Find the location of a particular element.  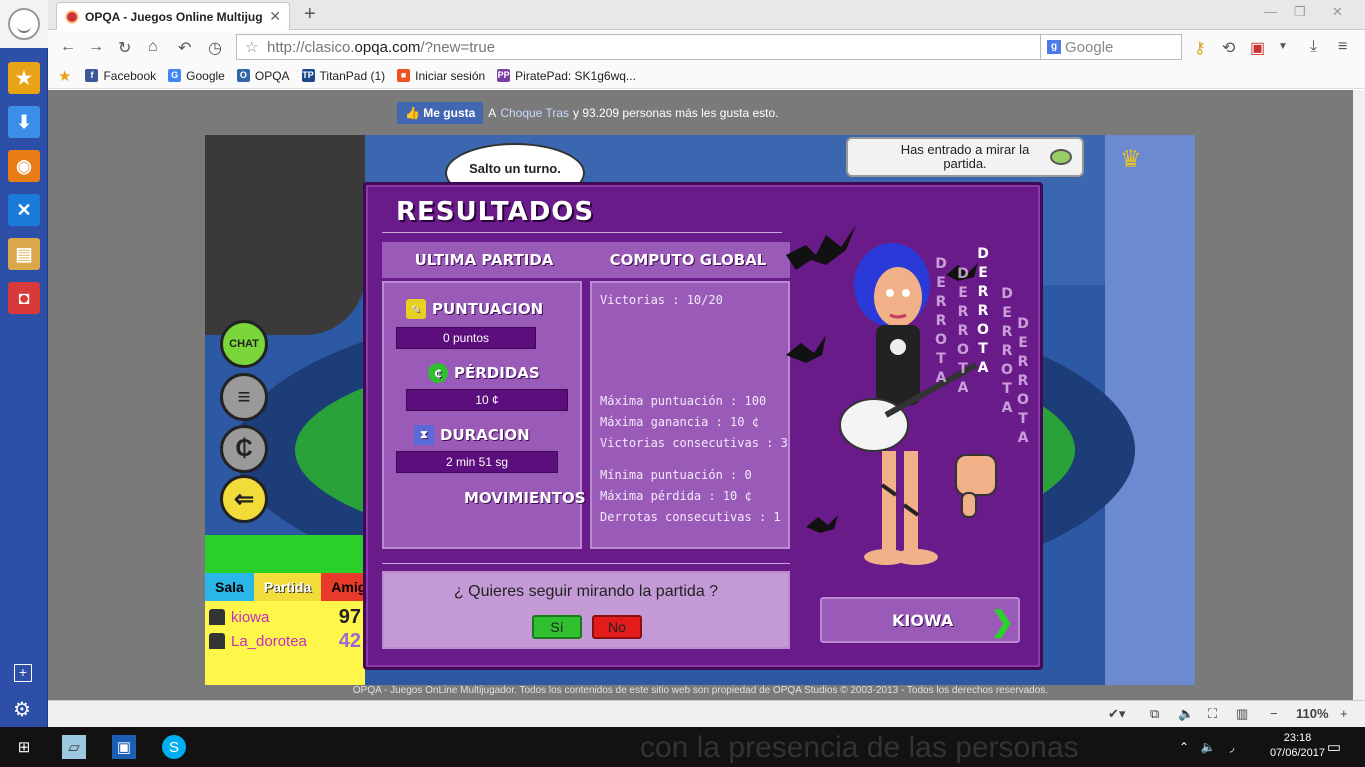

download-arrow-icon: ⬇ is located at coordinates (24, 122).